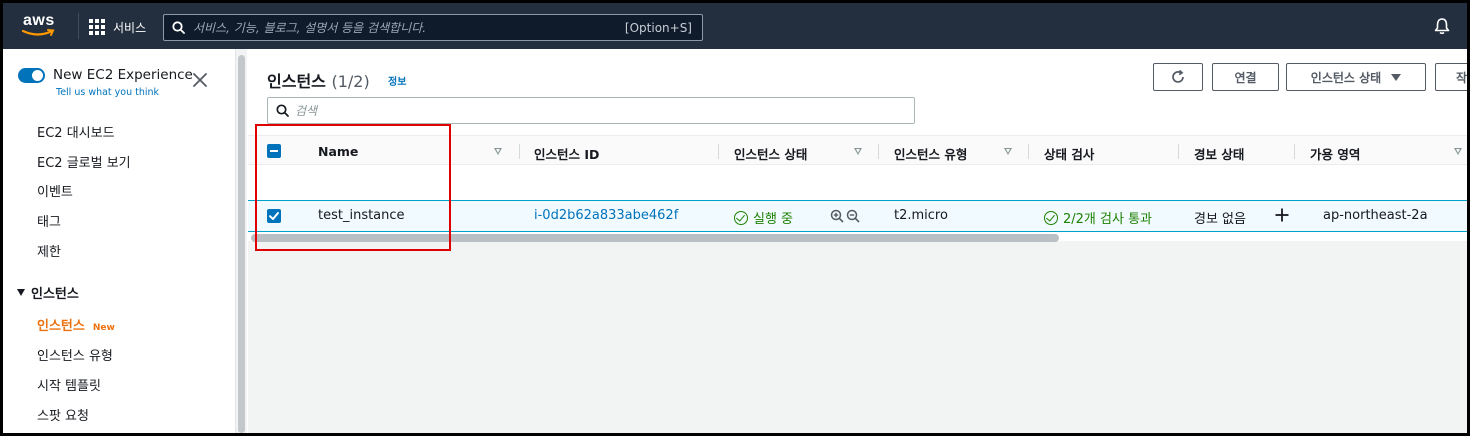 This screenshot has height=436, width=1470. Describe the element at coordinates (75, 354) in the screenshot. I see `sidebar-item-instance-types: 인스턴스 유형` at that location.